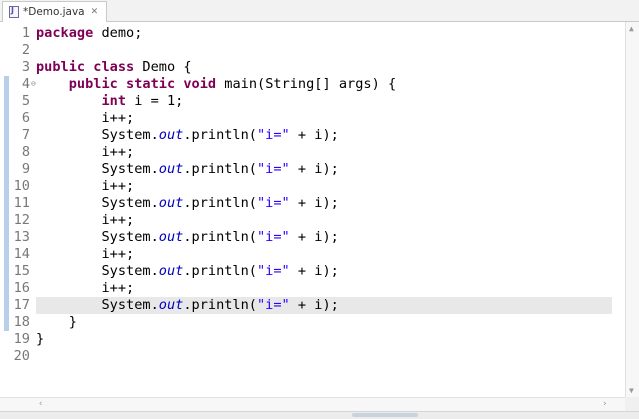  What do you see at coordinates (312, 356) in the screenshot?
I see `code-line: 20` at bounding box center [312, 356].